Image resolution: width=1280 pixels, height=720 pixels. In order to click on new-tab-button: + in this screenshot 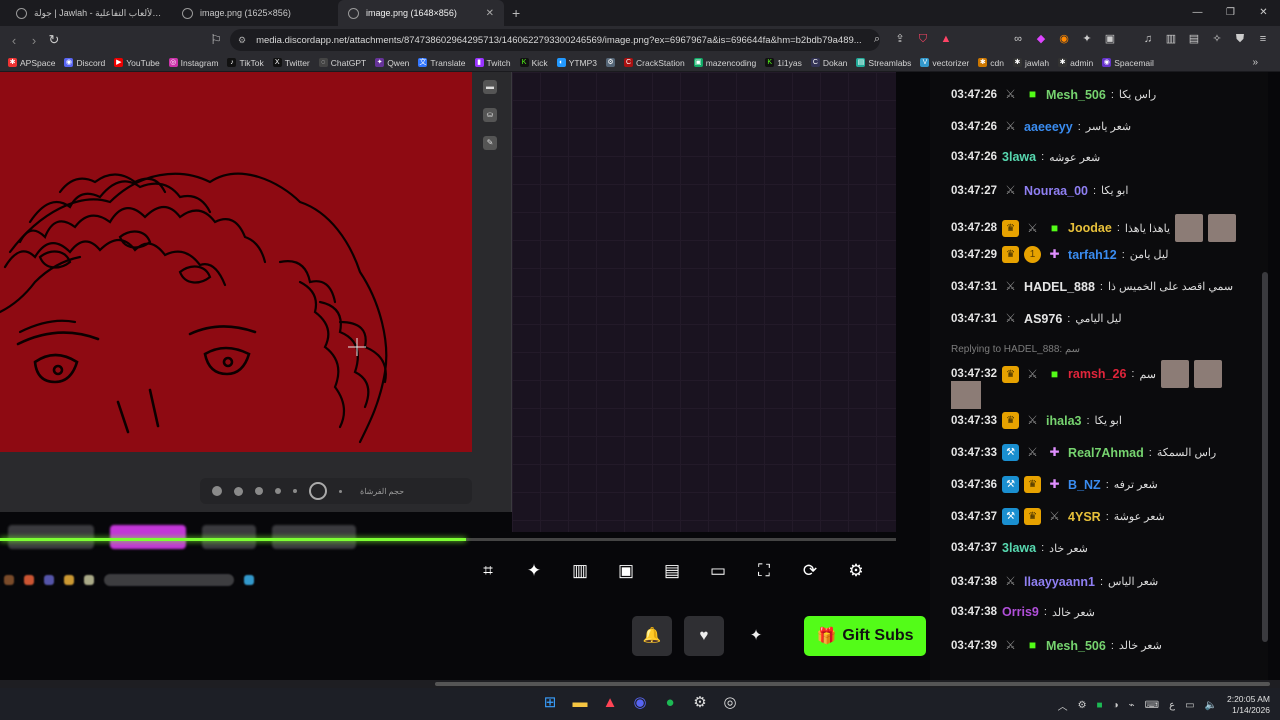, I will do `click(516, 13)`.